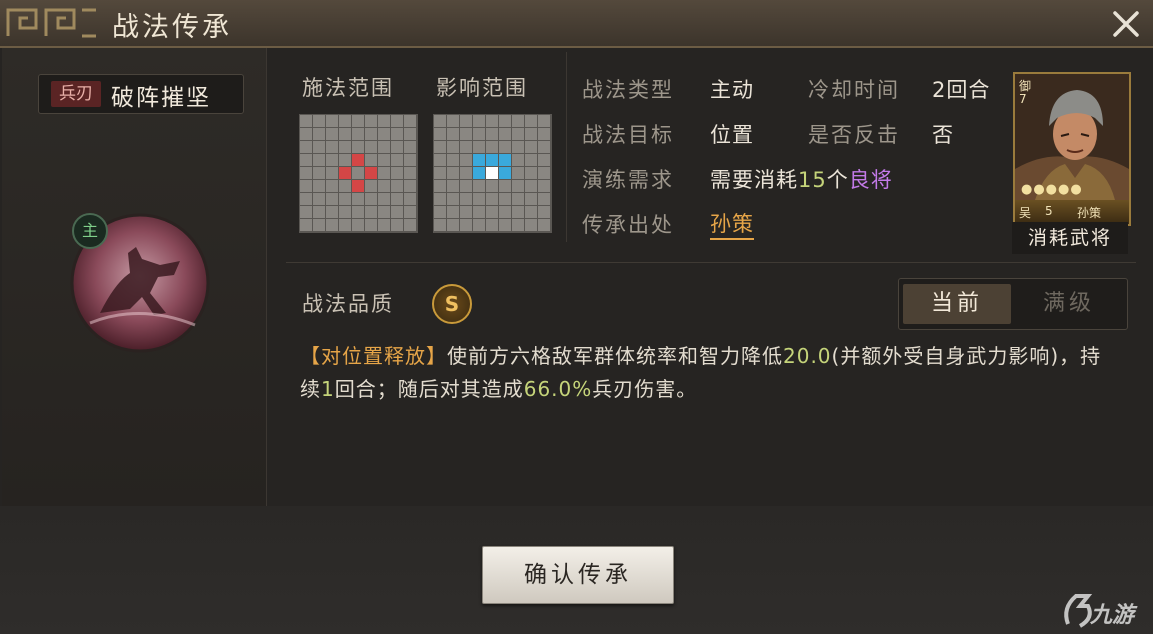 The height and width of the screenshot is (634, 1153). I want to click on section-divider-horizontal, so click(711, 262).